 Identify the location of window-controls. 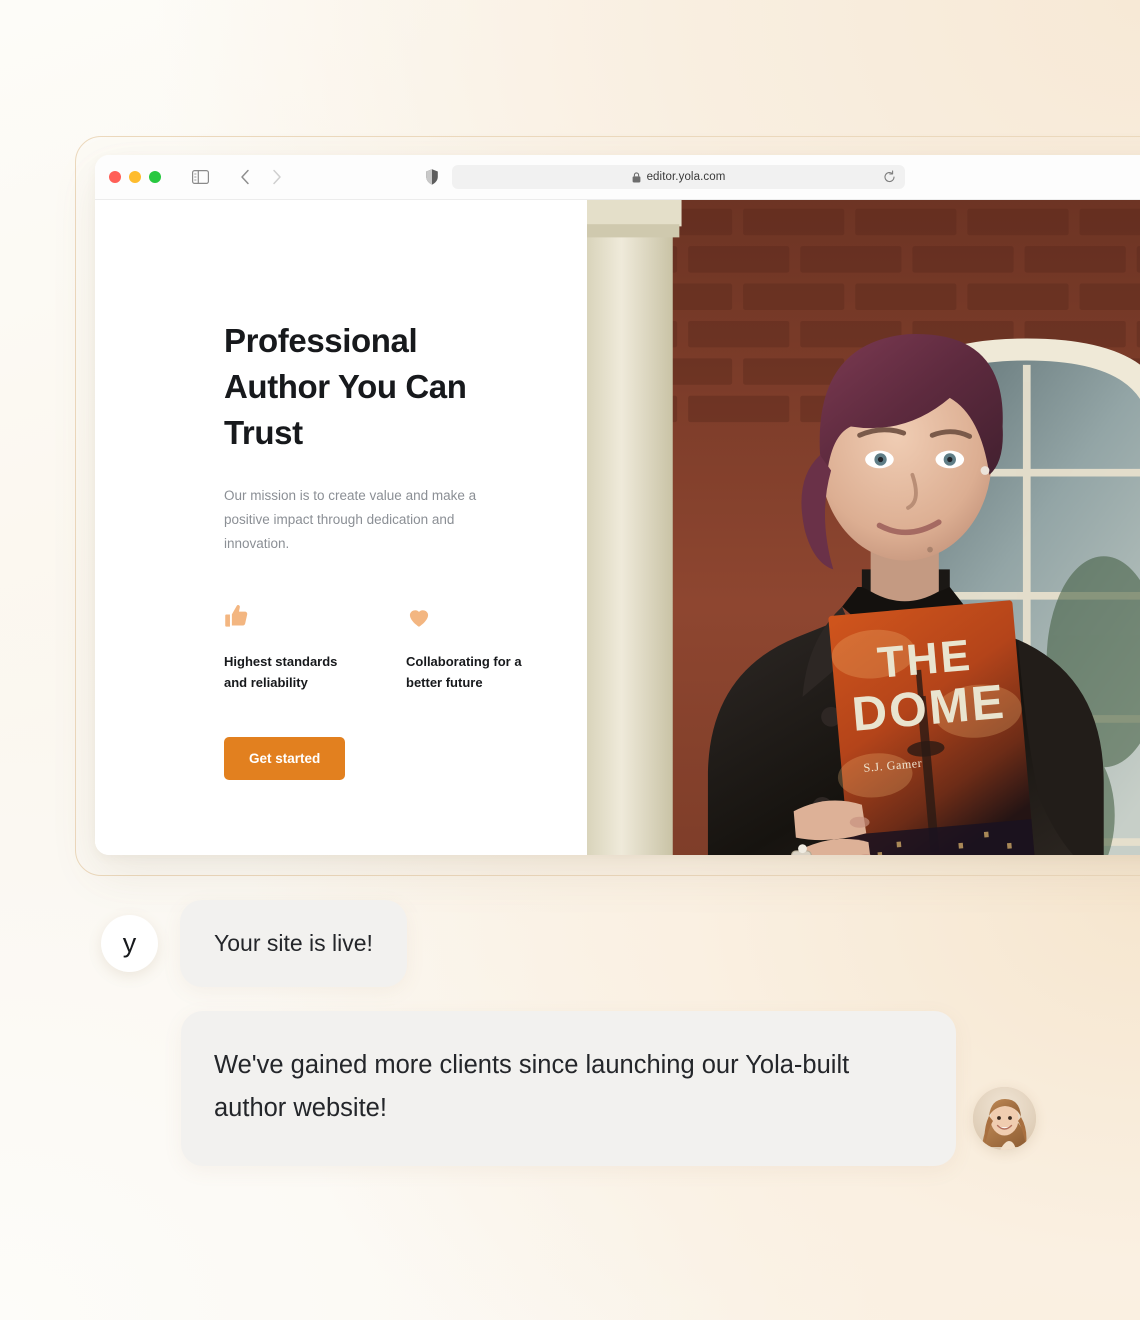
(135, 177).